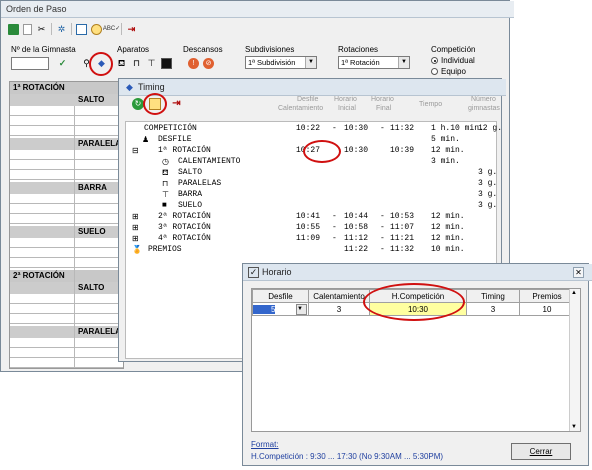 The height and width of the screenshot is (470, 592). What do you see at coordinates (111, 29) in the screenshot?
I see `spellcheck-icon: ABC✓` at bounding box center [111, 29].